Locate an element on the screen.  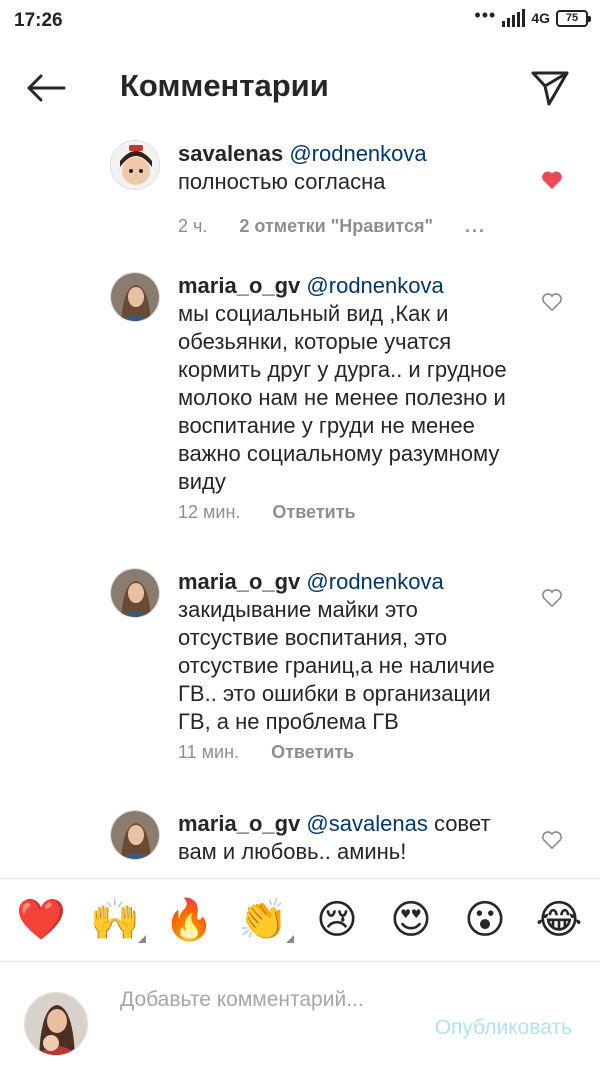
comment-meta: 12 мин. Ответить is located at coordinates (267, 512).